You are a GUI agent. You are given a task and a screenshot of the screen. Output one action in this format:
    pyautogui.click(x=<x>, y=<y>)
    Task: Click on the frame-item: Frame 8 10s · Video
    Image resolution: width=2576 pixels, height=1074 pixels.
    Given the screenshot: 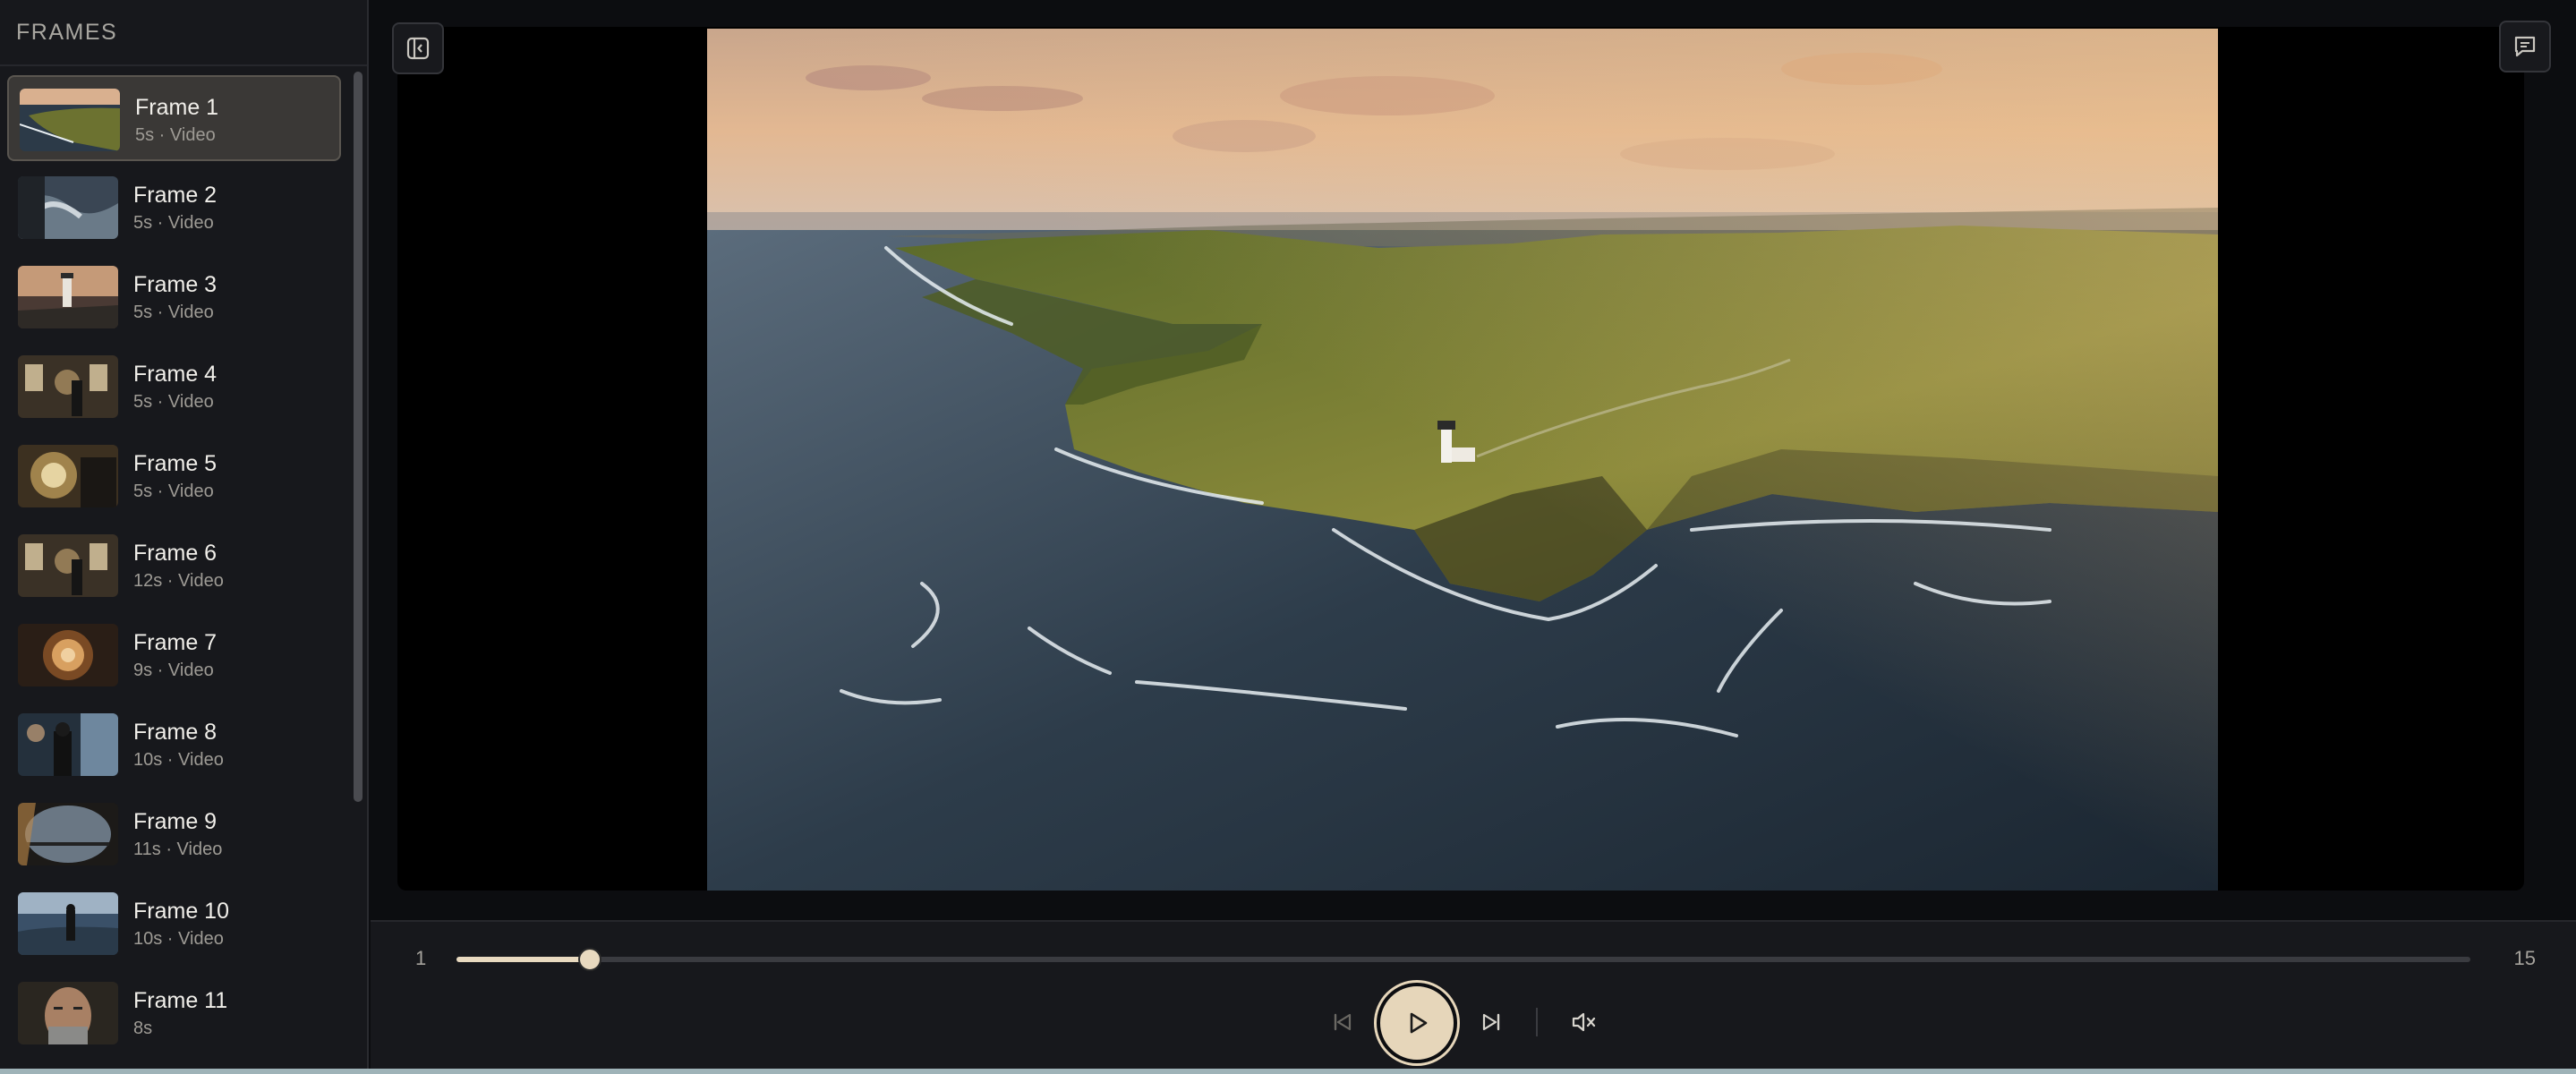 What is the action you would take?
    pyautogui.click(x=174, y=745)
    